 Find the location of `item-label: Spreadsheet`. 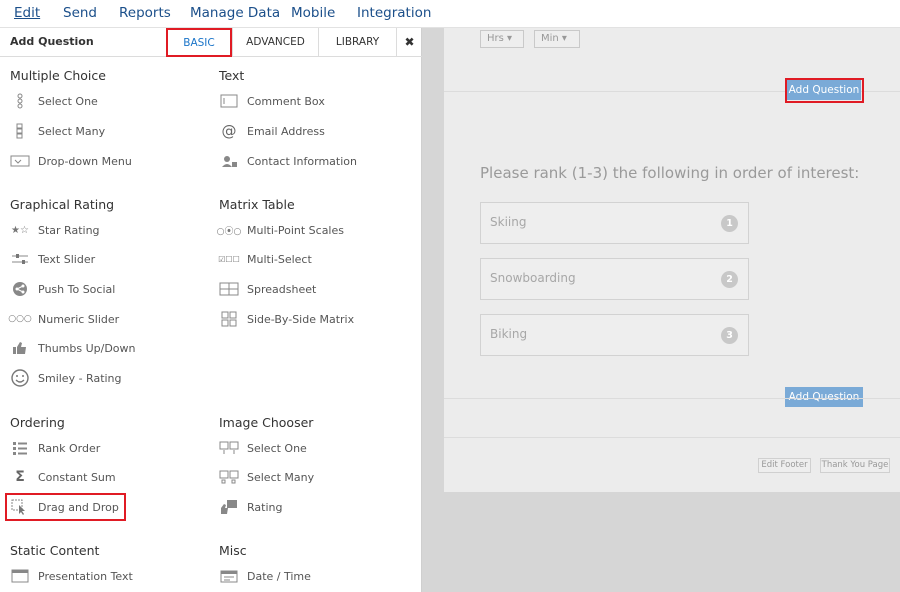

item-label: Spreadsheet is located at coordinates (282, 289).